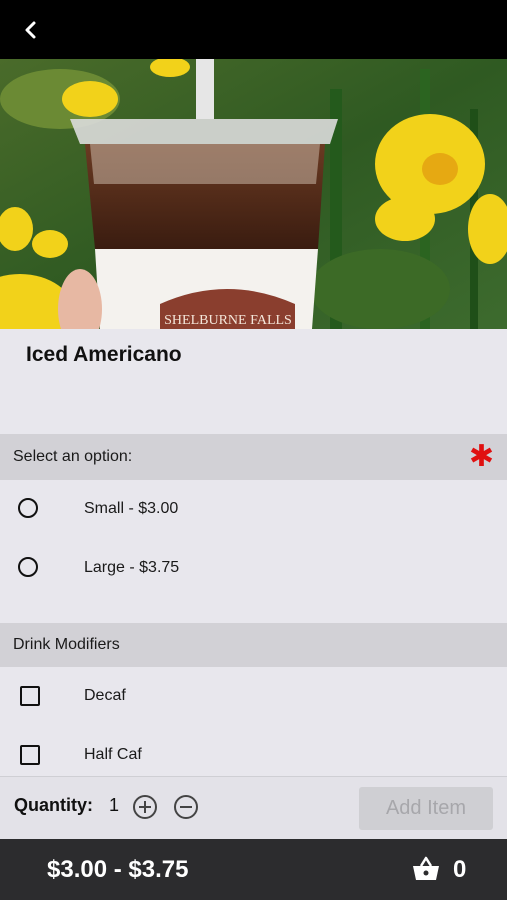 This screenshot has height=900, width=507. I want to click on cart-count: 0, so click(460, 869).